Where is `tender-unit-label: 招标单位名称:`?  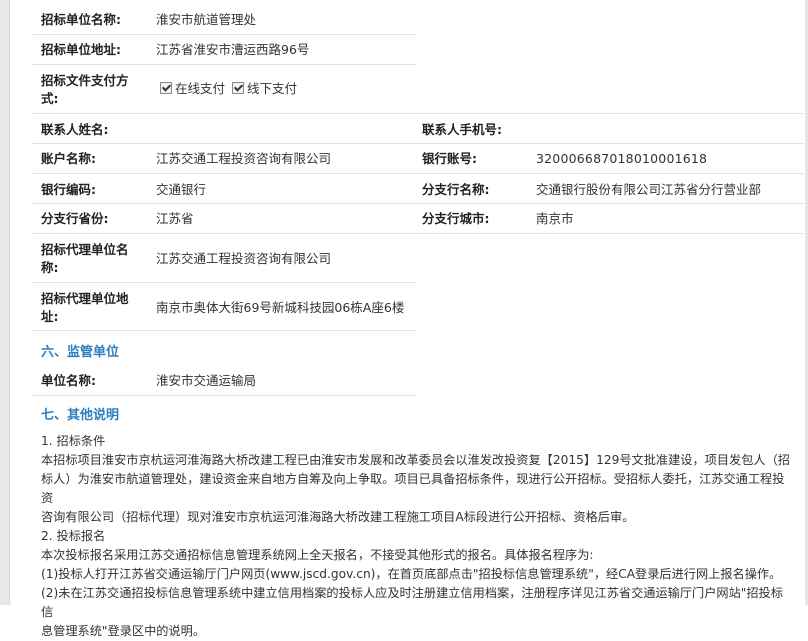 tender-unit-label: 招标单位名称: is located at coordinates (81, 19).